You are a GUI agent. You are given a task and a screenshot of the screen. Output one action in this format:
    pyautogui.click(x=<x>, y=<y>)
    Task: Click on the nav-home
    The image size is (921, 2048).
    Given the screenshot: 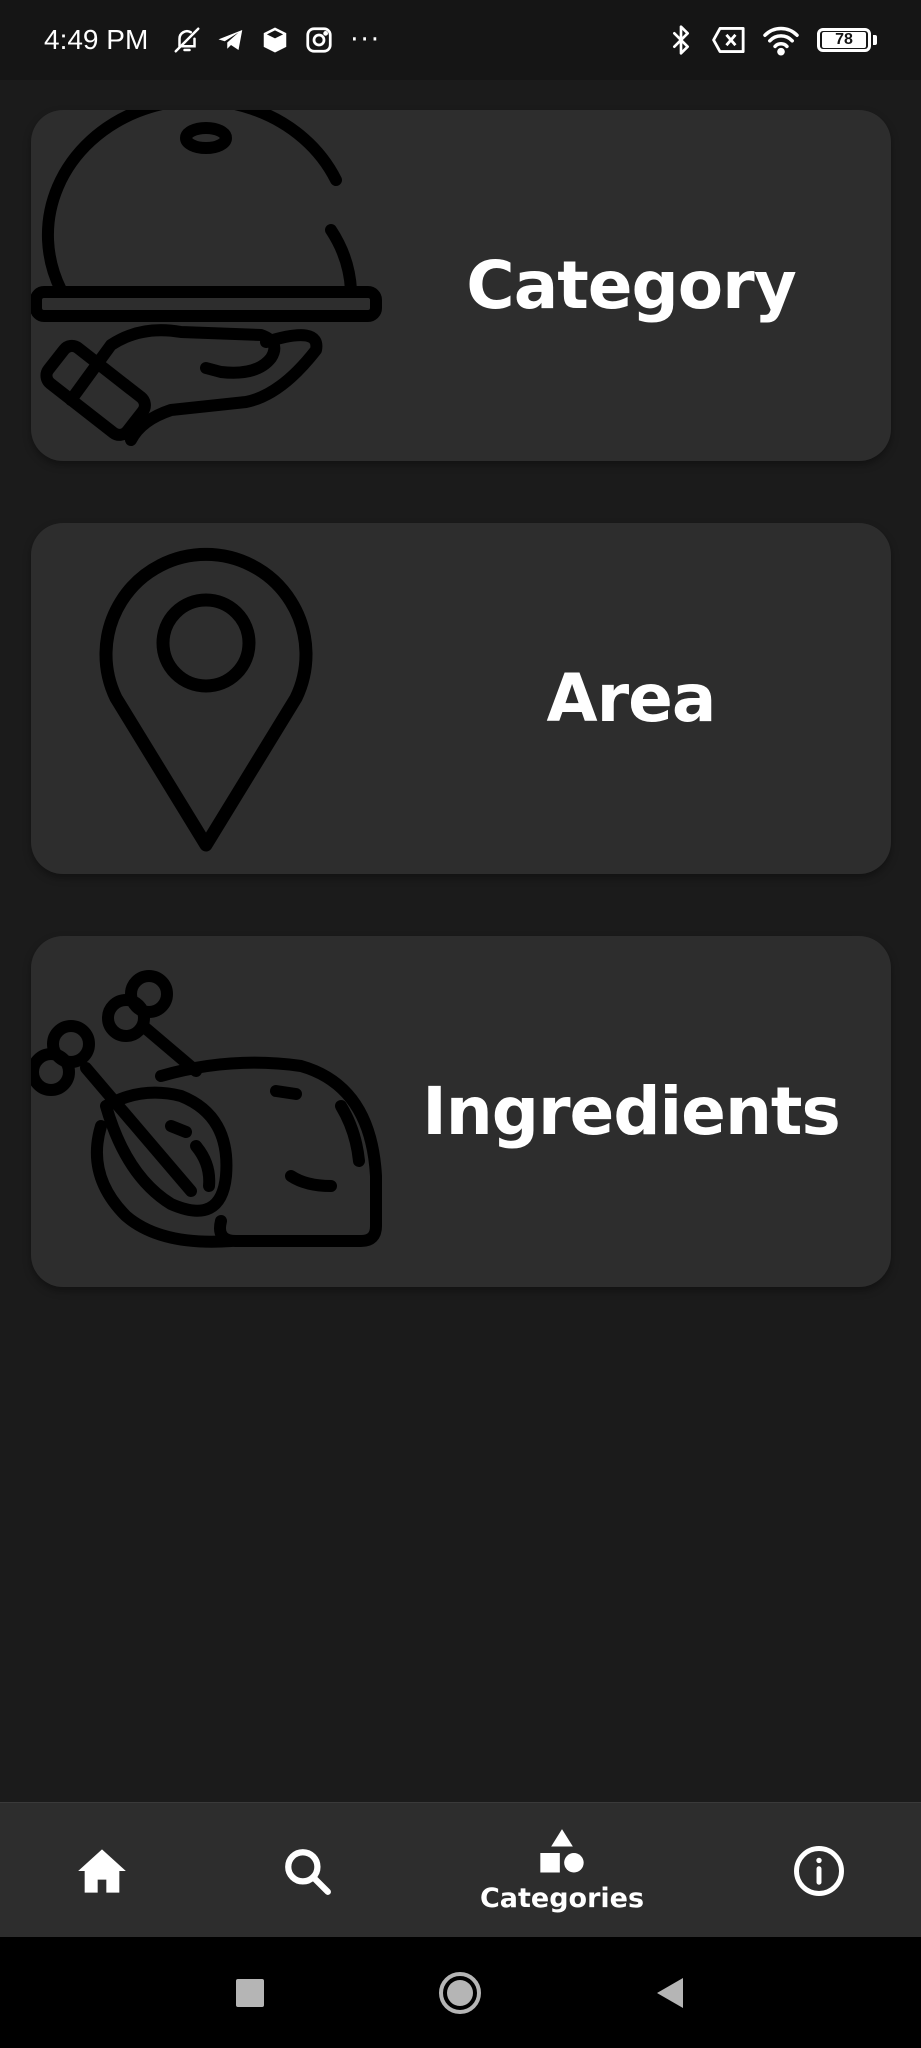 What is the action you would take?
    pyautogui.click(x=102, y=1870)
    